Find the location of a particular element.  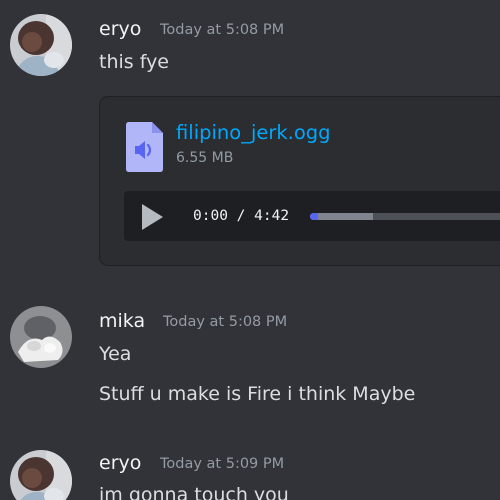

message-content: this fye is located at coordinates (134, 62).